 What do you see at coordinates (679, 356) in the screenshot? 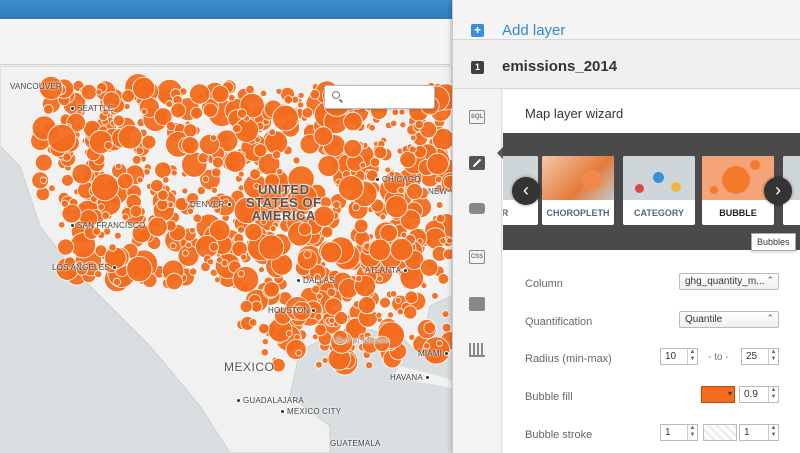
I see `radius-min-input: 10 ▲ ▼` at bounding box center [679, 356].